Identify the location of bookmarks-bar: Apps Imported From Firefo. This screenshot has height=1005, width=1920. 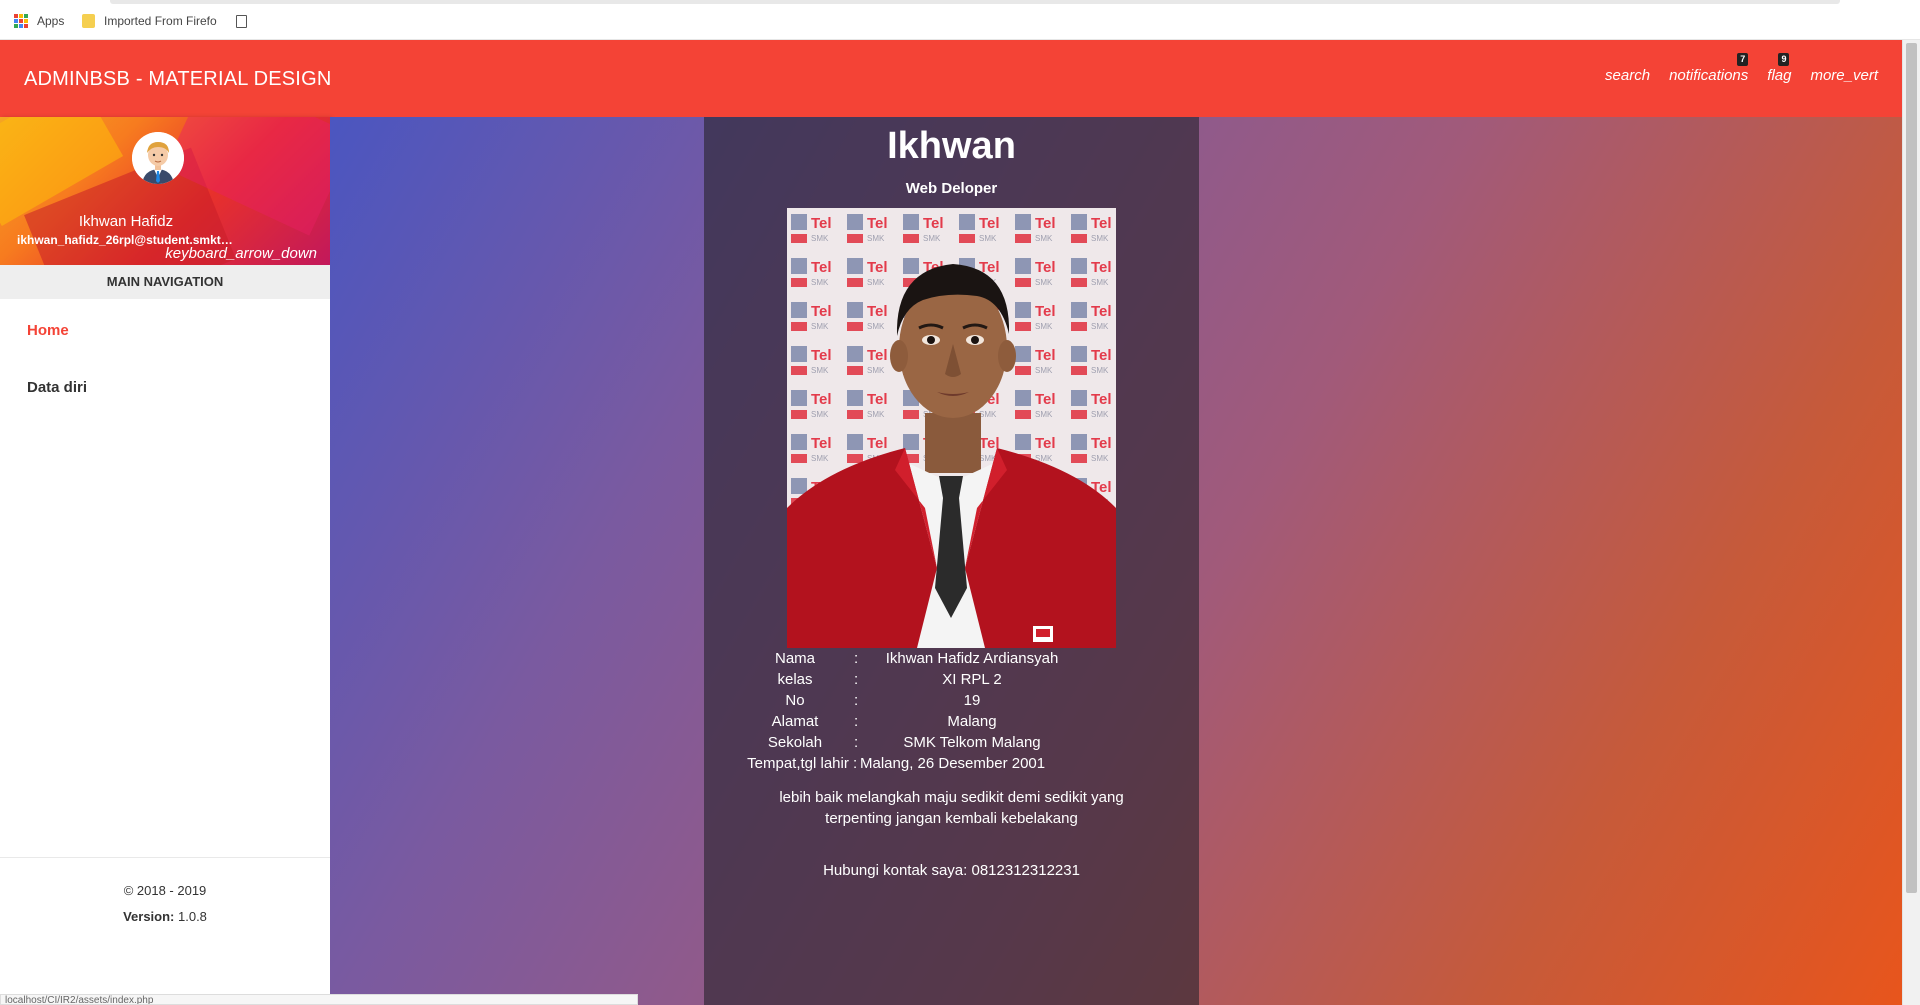
(960, 20).